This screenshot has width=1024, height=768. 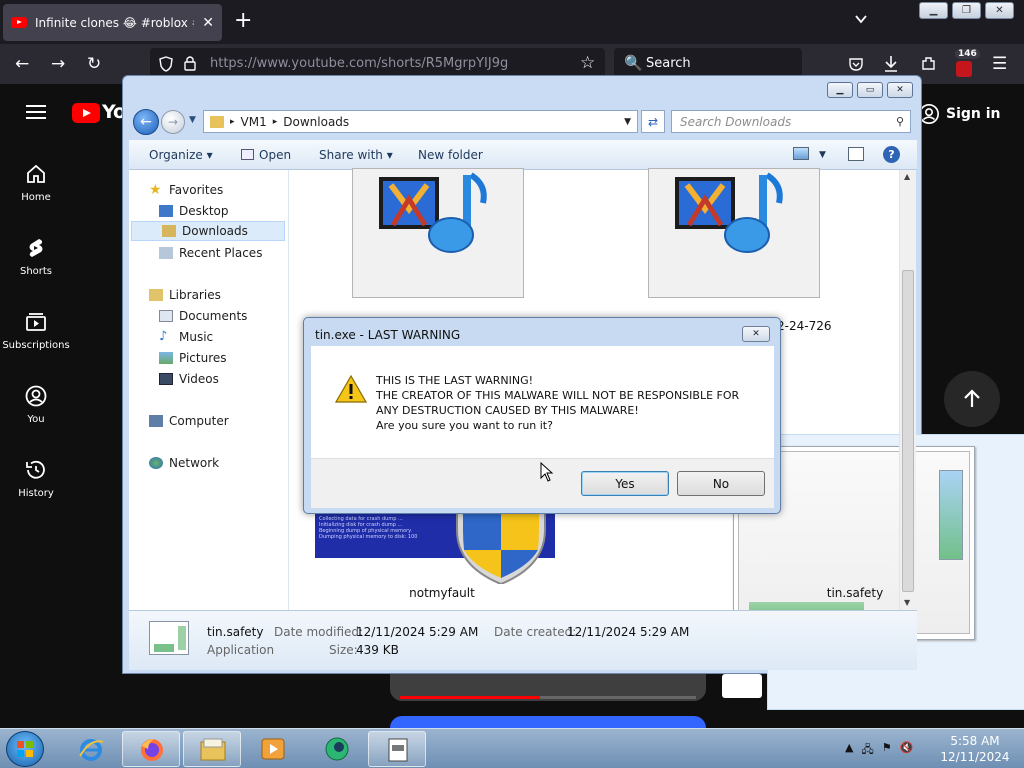 What do you see at coordinates (420, 121) in the screenshot?
I see `explorer-address-bar: ▸ VM1 ▸ Downloads ▼` at bounding box center [420, 121].